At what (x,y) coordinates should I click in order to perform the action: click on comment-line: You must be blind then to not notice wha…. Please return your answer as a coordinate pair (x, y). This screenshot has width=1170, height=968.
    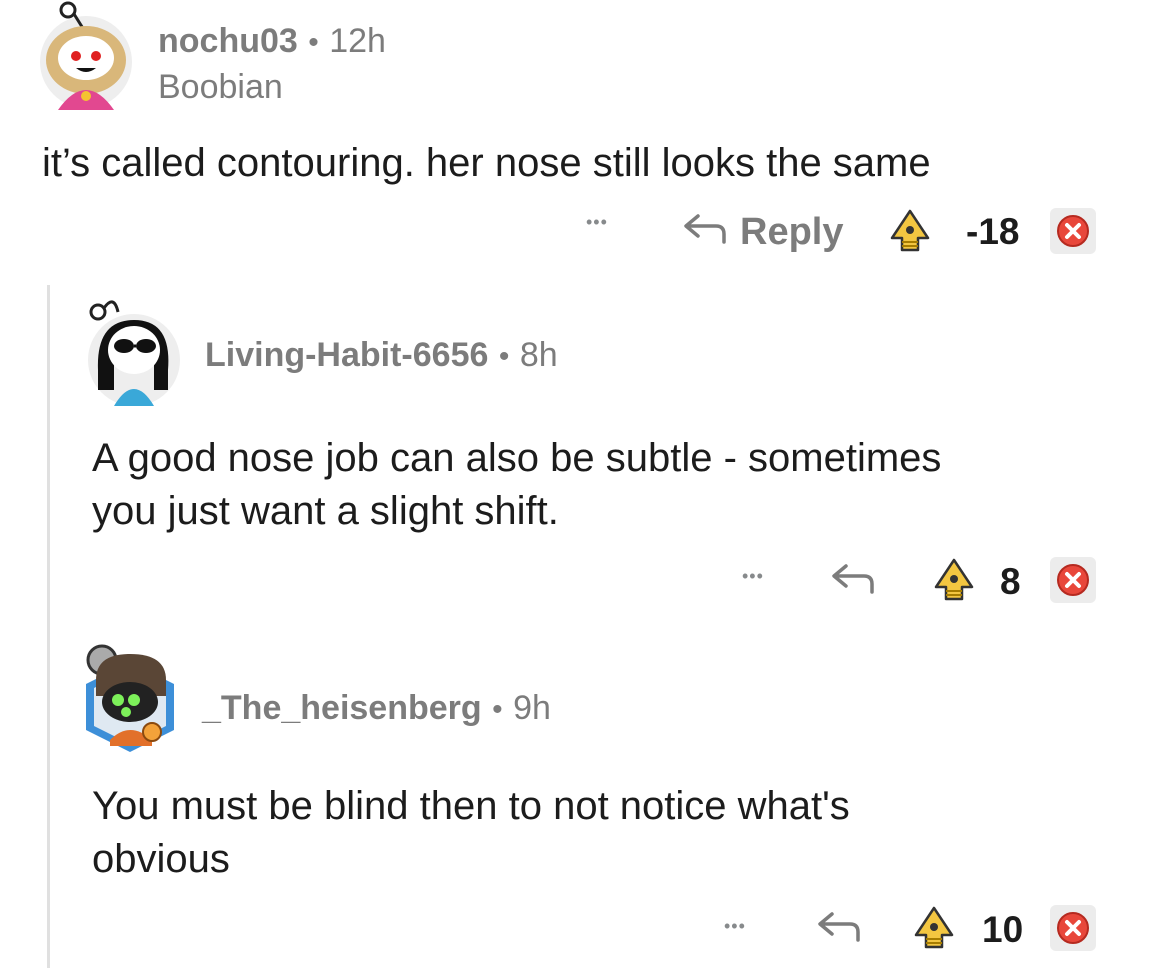
    Looking at the image, I should click on (471, 806).